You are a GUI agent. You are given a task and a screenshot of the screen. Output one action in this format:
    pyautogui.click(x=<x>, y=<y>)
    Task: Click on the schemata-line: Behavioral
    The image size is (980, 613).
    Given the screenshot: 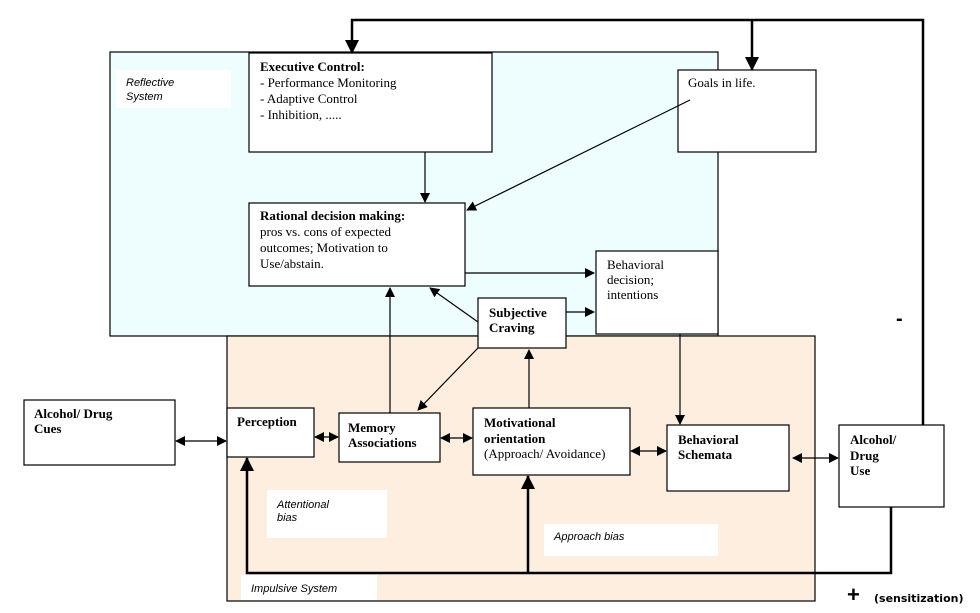 What is the action you would take?
    pyautogui.click(x=708, y=439)
    